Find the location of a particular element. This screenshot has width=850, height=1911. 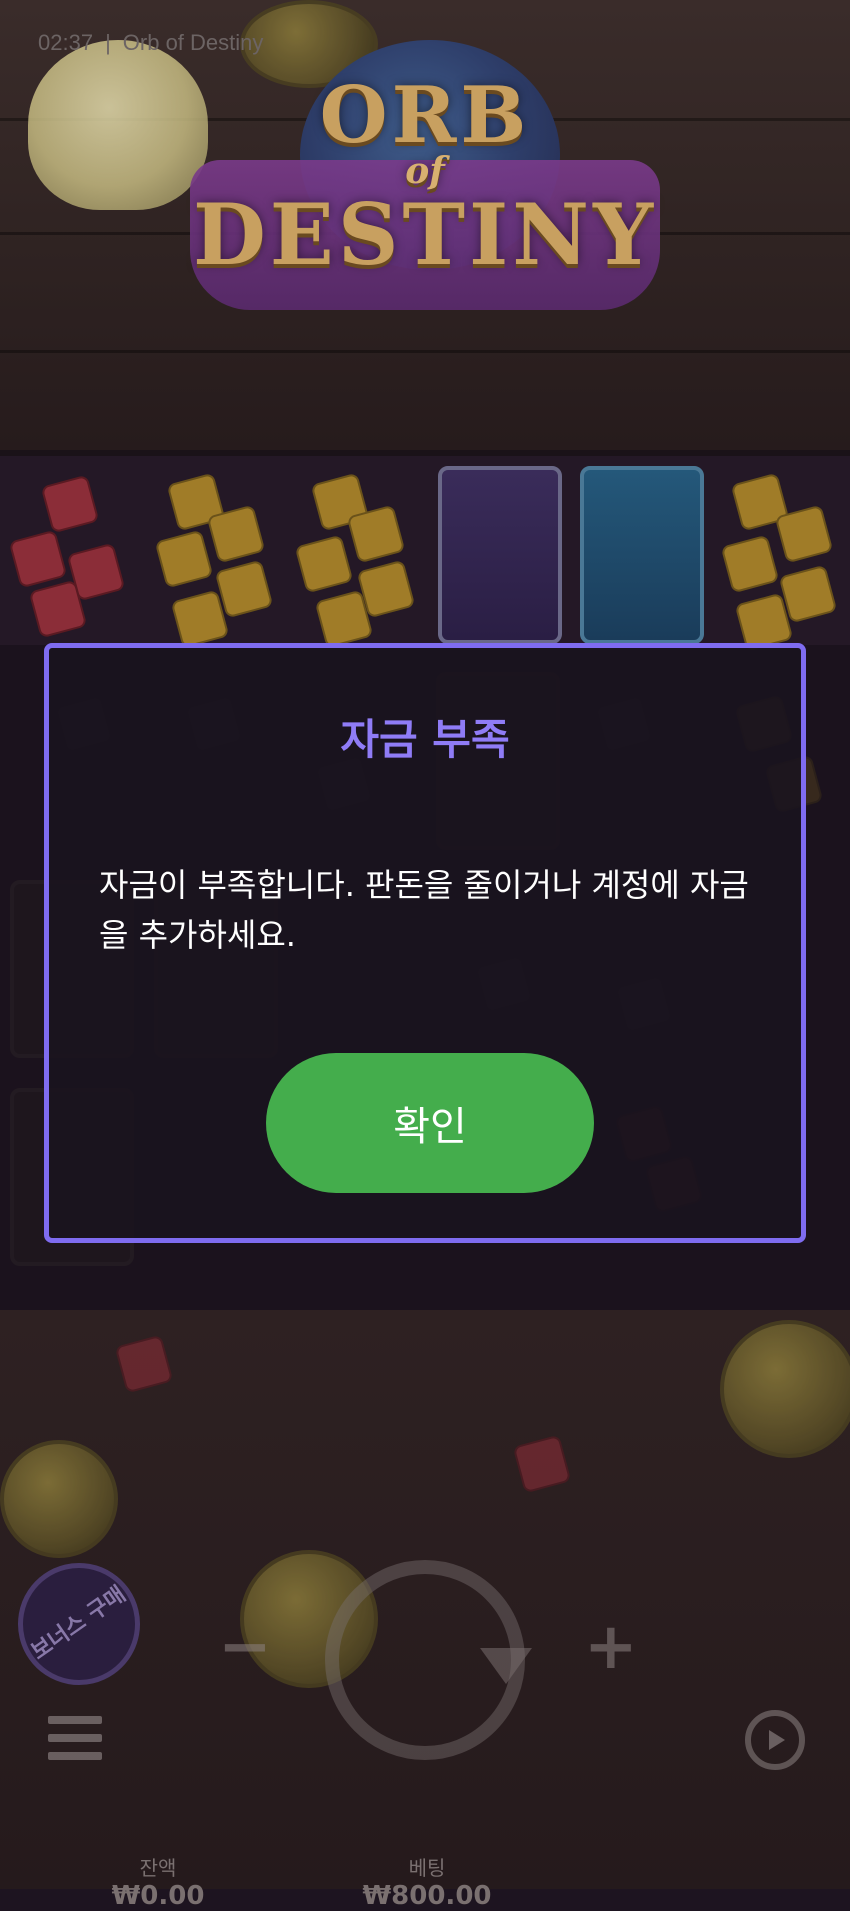

status-bar: 02:37 | Orb of Destiny is located at coordinates (150, 43).